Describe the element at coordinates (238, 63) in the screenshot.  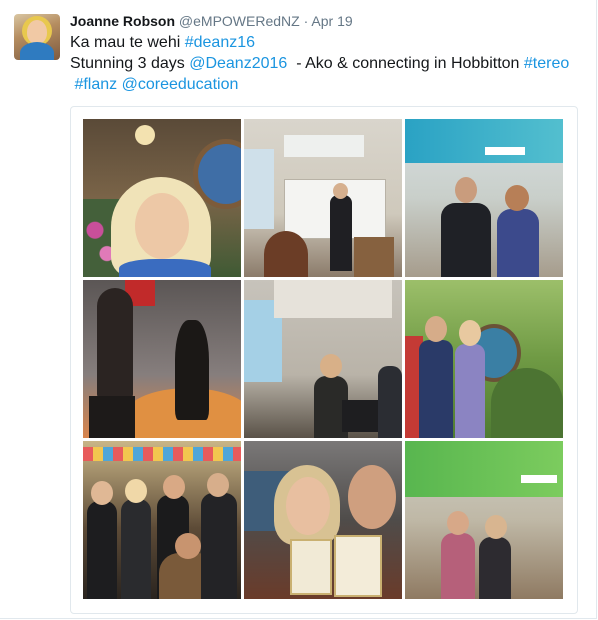
I see `mention-deanz2016: @Deanz2016` at that location.